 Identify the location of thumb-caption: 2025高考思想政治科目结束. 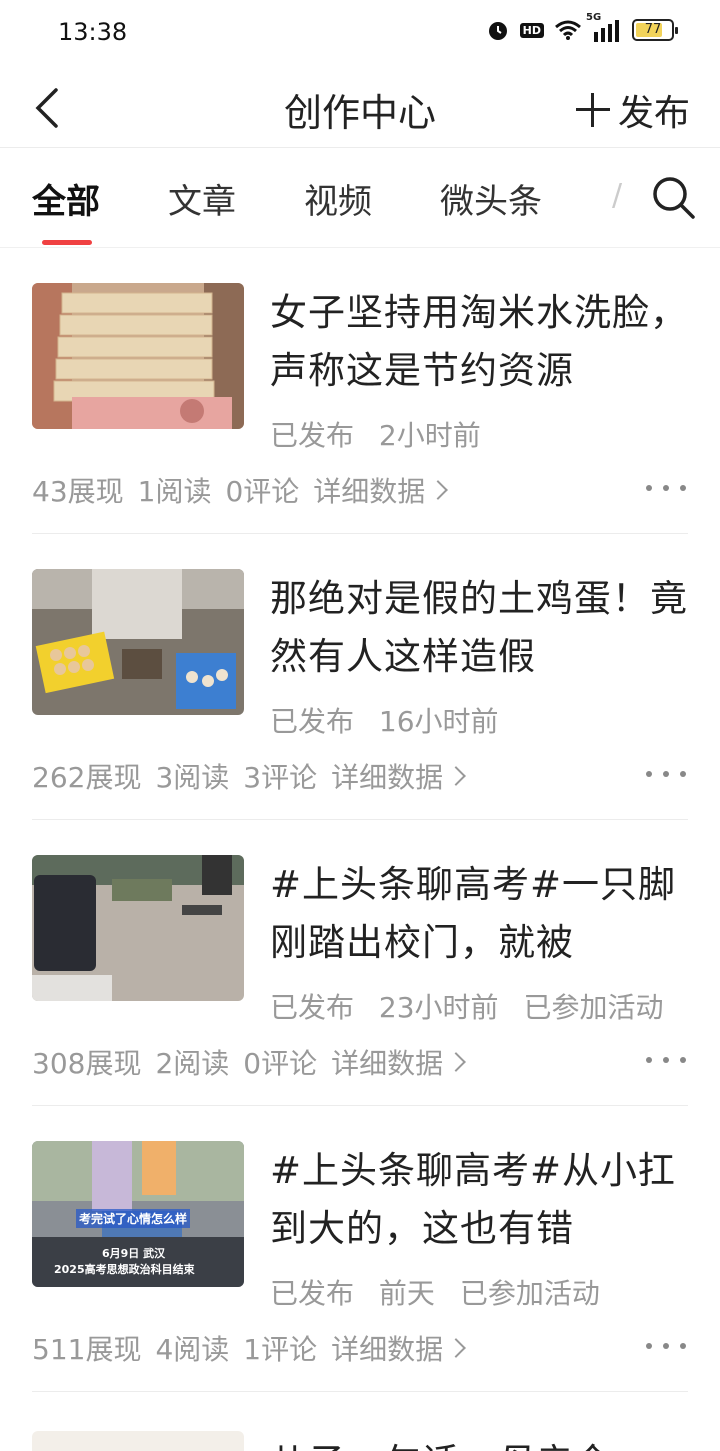
(124, 1269).